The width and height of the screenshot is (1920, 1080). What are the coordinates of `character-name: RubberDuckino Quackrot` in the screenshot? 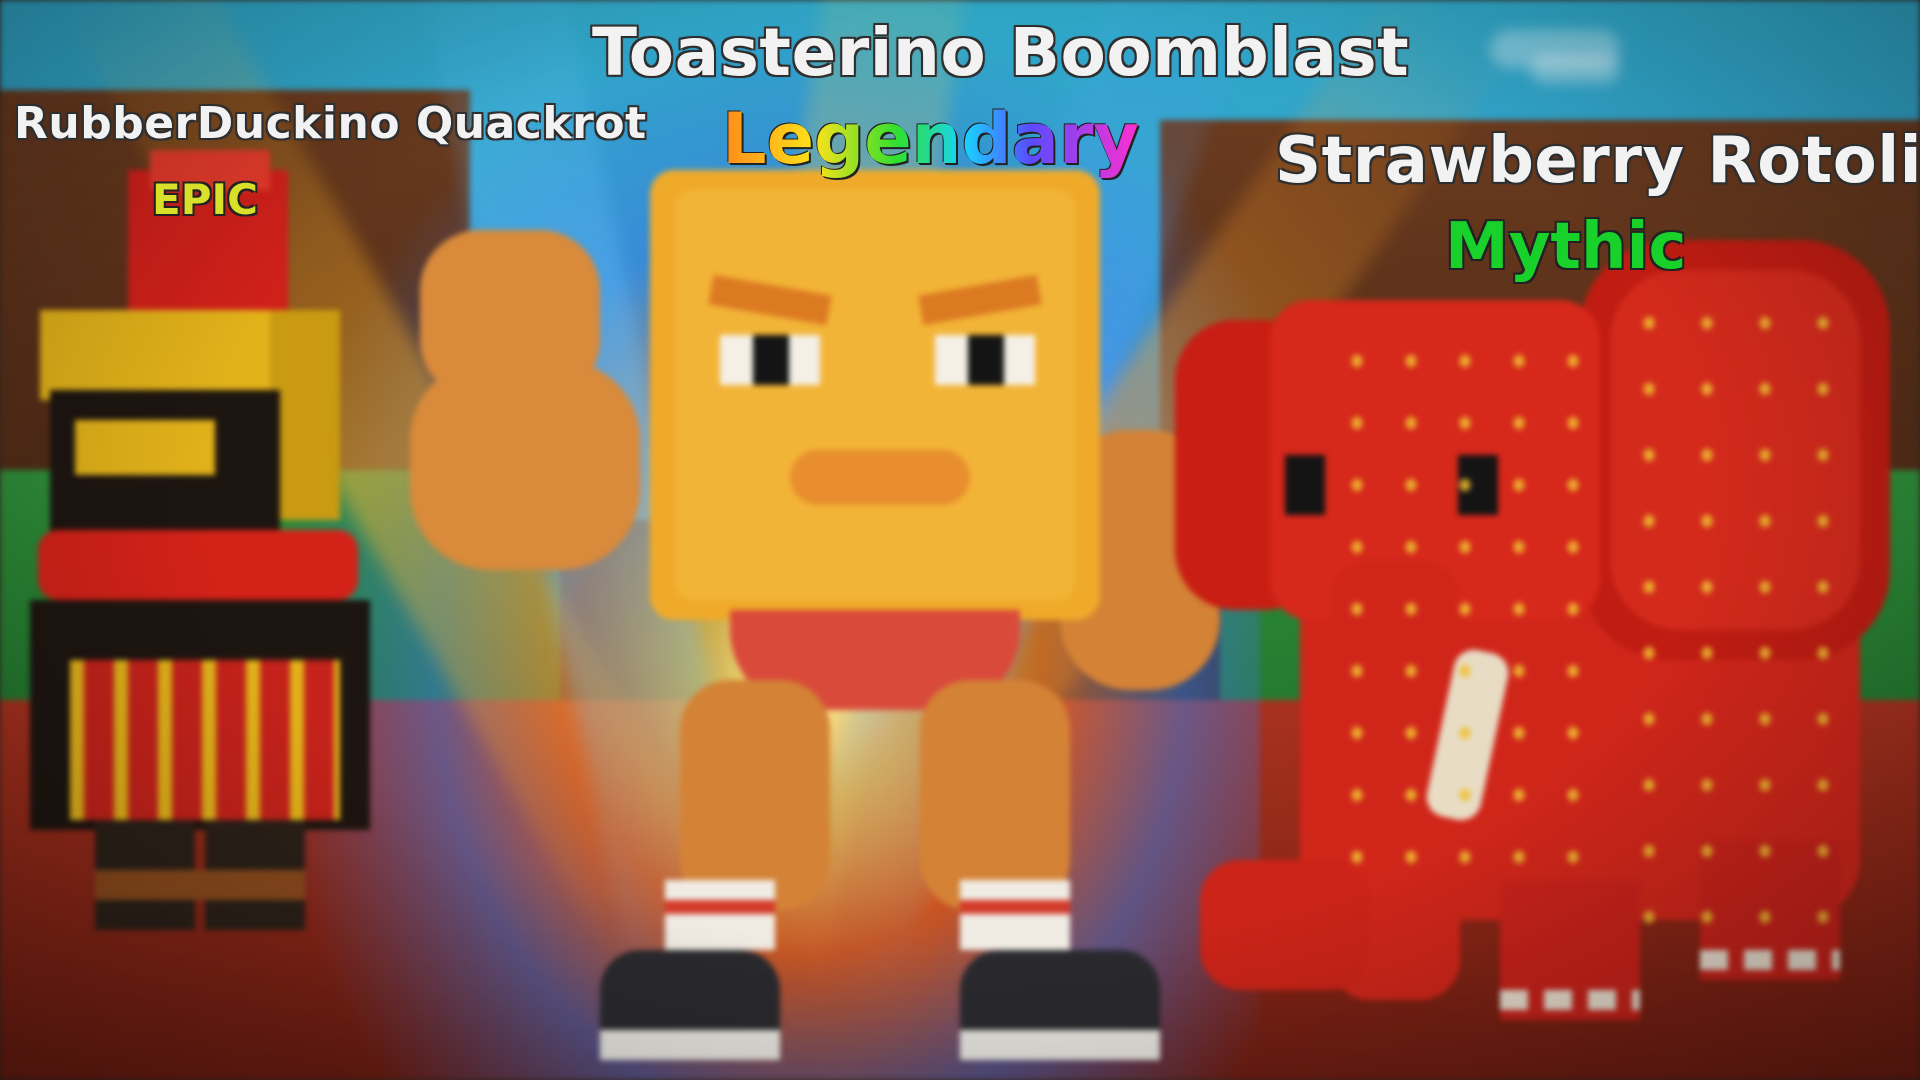 It's located at (330, 123).